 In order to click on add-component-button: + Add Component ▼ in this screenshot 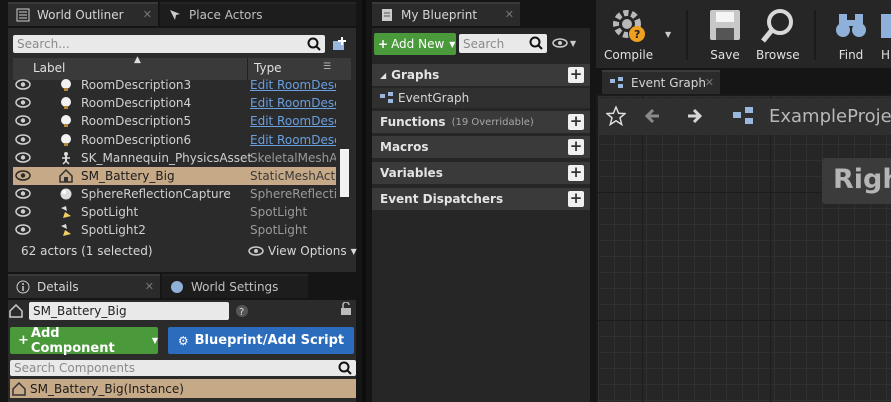, I will do `click(84, 341)`.